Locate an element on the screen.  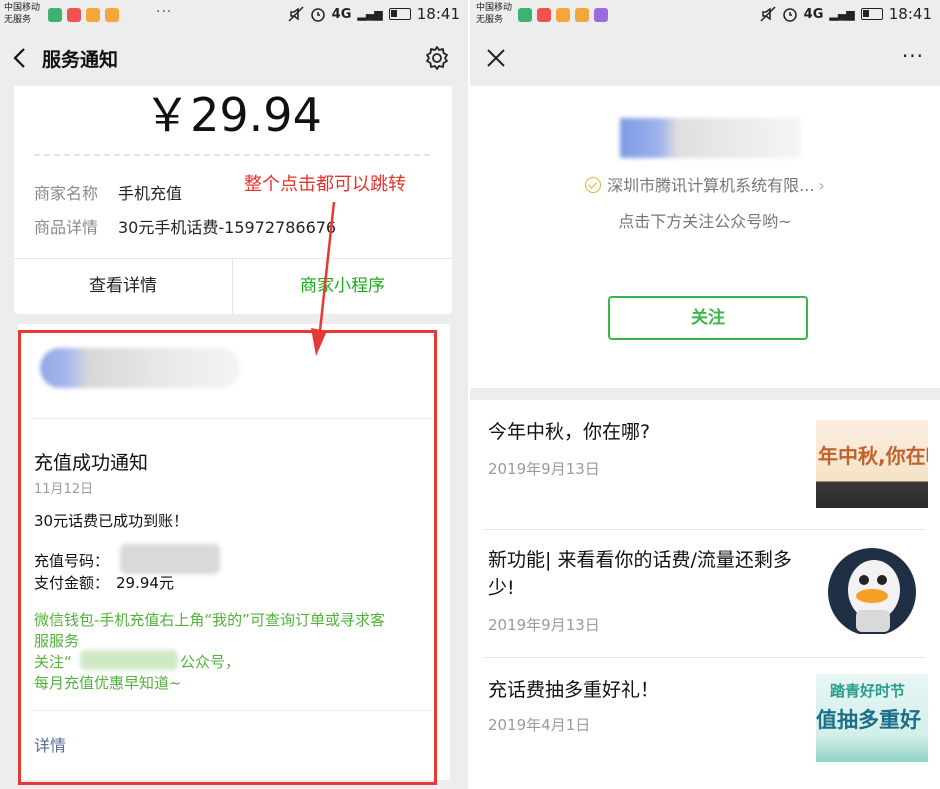
annotation-text: 整个点击都可以跳转 is located at coordinates (325, 184).